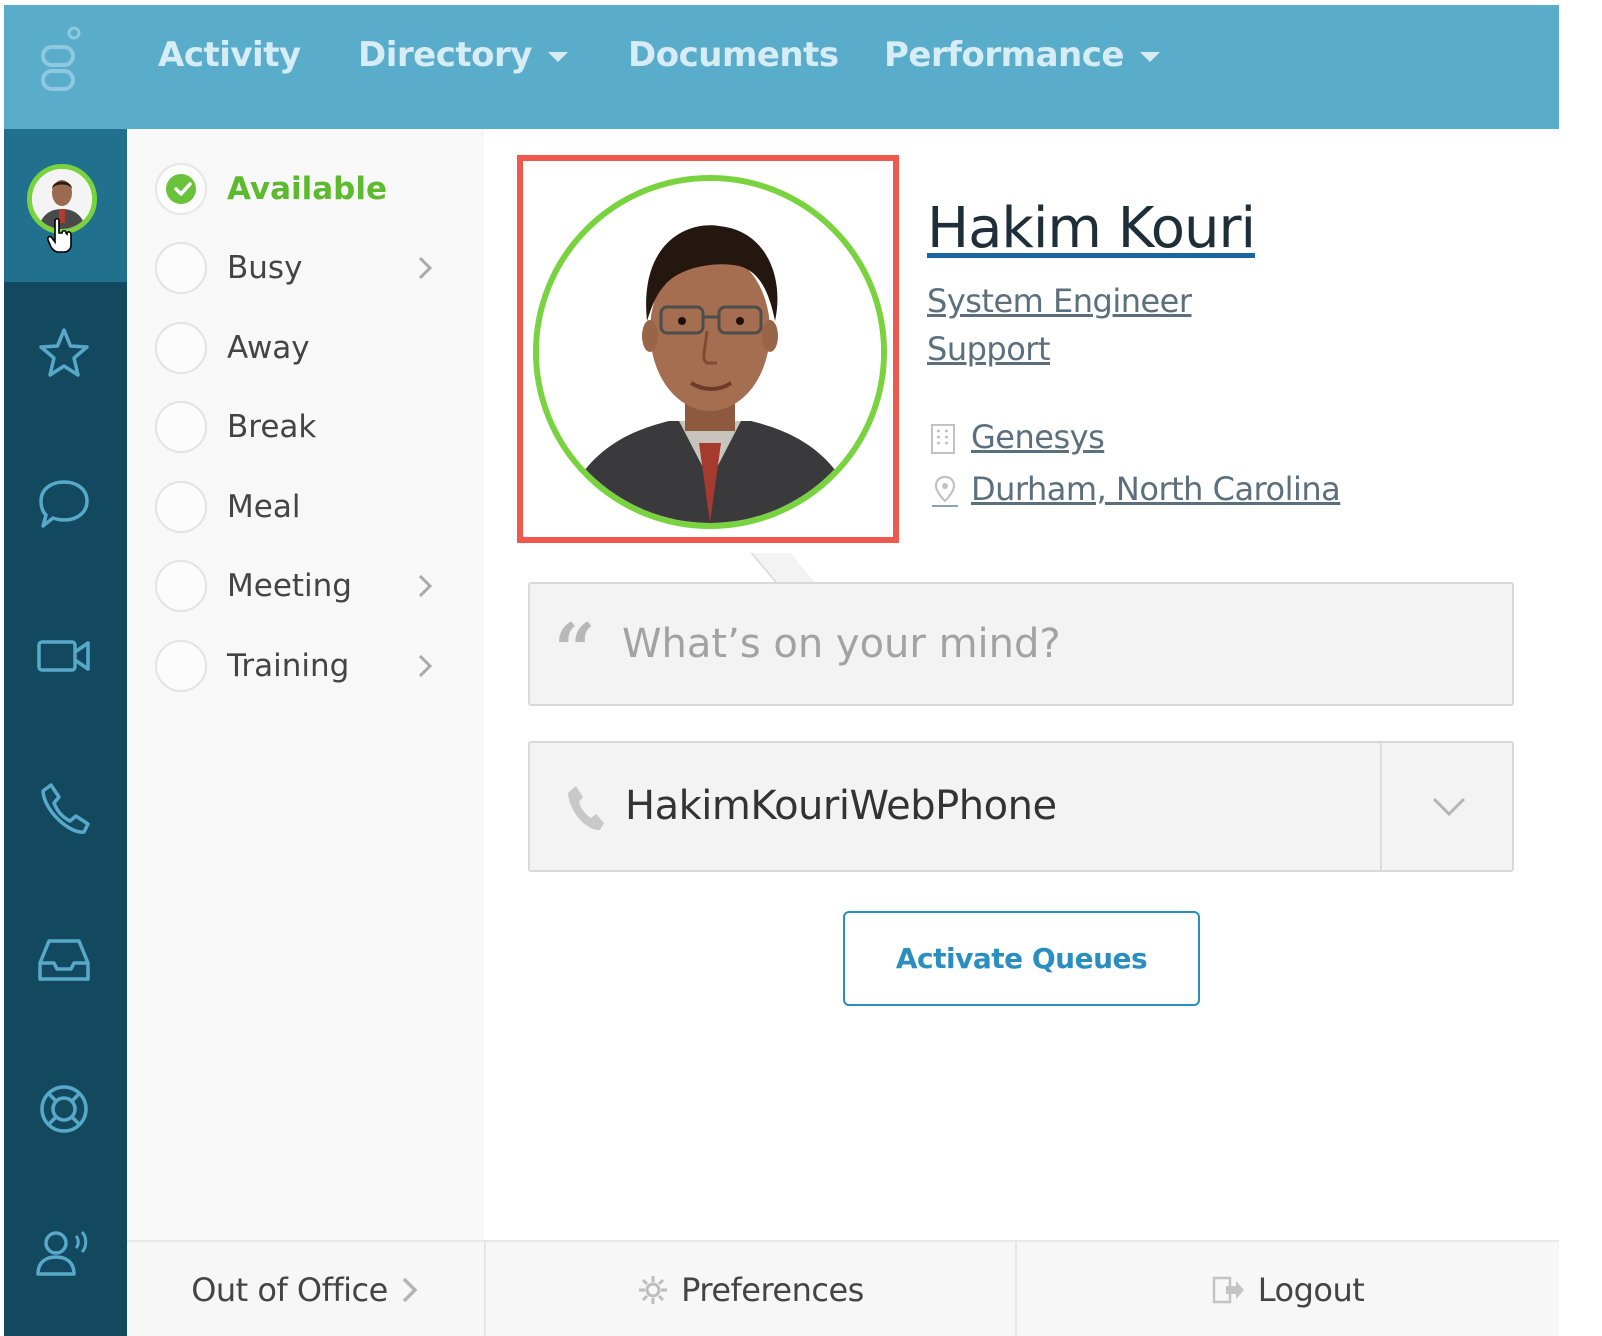 This screenshot has width=1602, height=1336. Describe the element at coordinates (1228, 1290) in the screenshot. I see `logout-icon` at that location.